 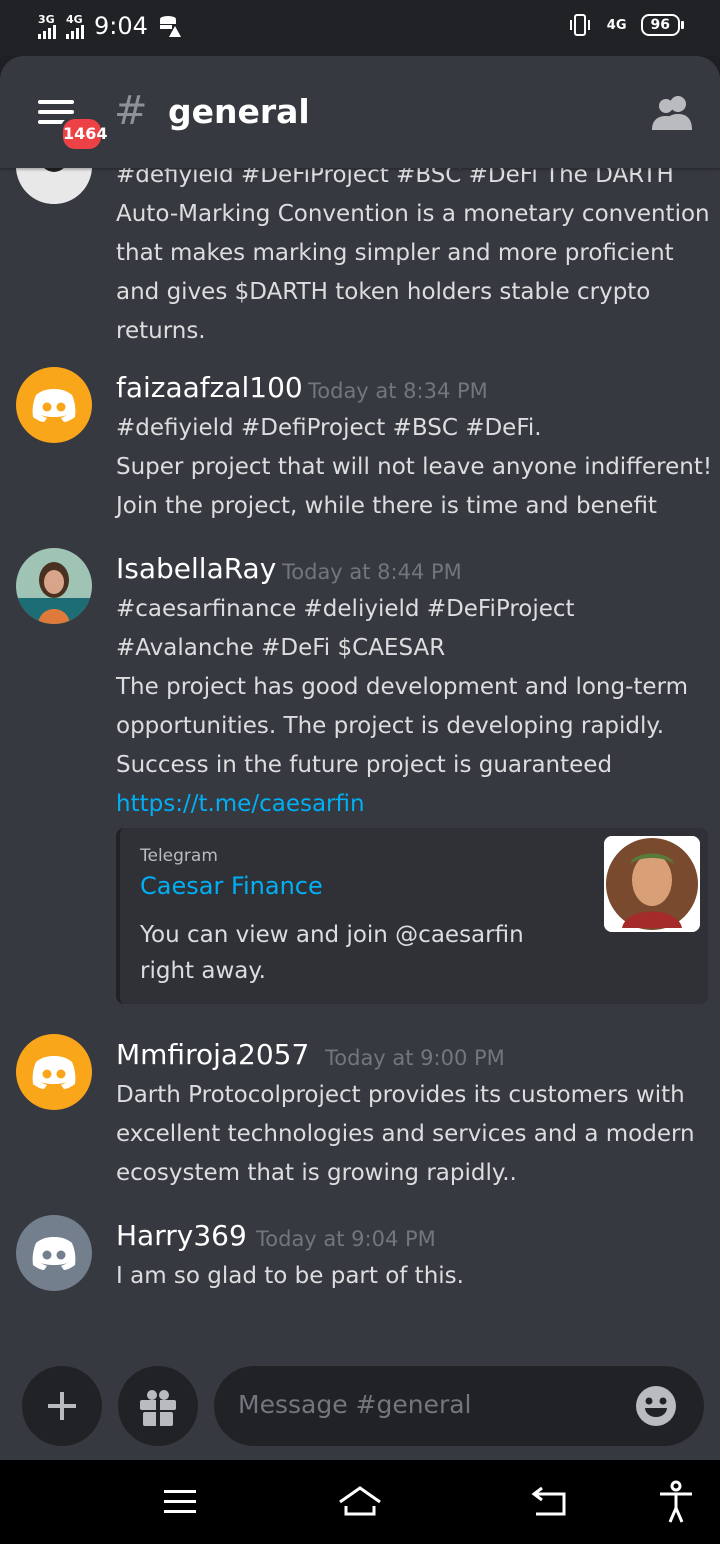 I want to click on system-navigation-bar, so click(x=360, y=1502).